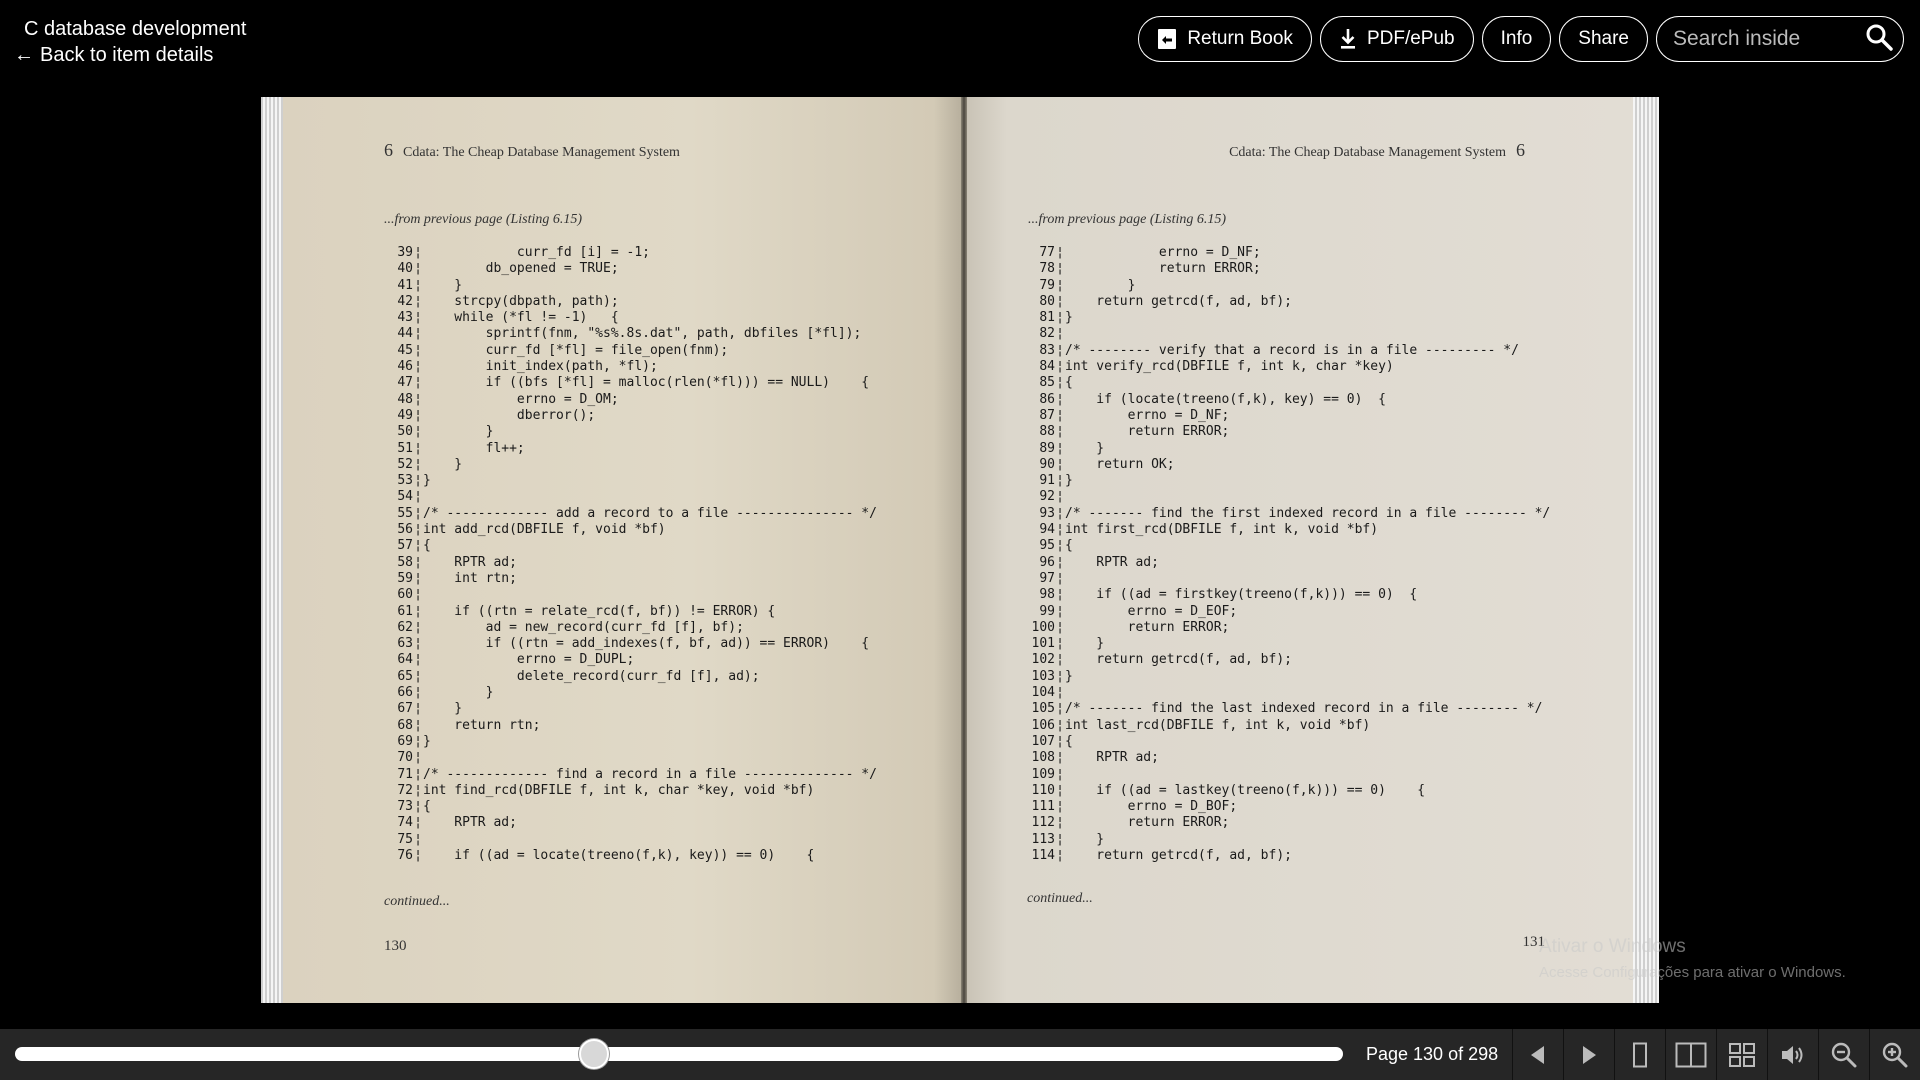  I want to click on page-slider-track, so click(679, 1054).